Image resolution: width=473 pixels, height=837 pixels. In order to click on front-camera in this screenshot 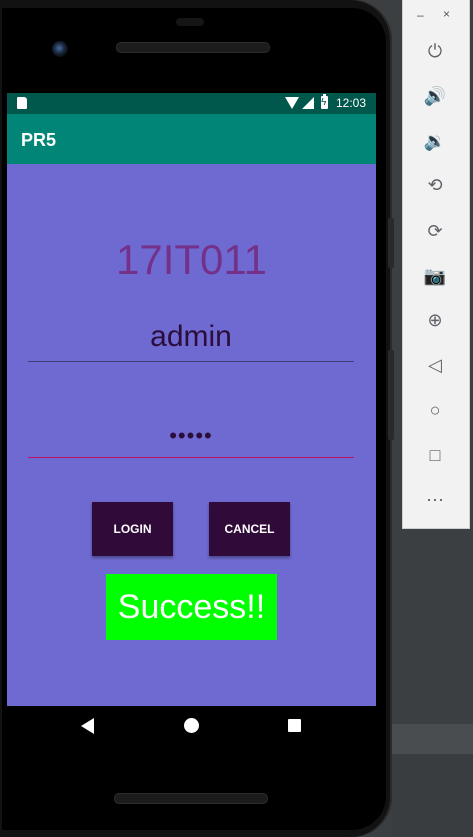, I will do `click(60, 49)`.